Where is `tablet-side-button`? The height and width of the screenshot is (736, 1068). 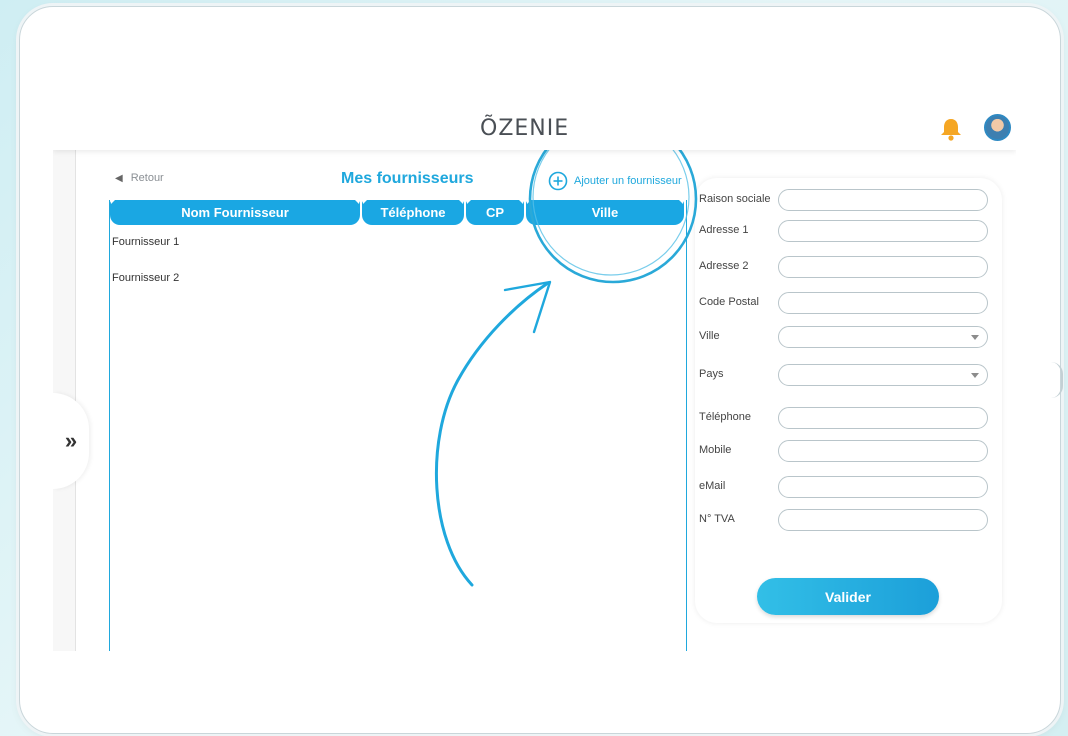 tablet-side-button is located at coordinates (1057, 380).